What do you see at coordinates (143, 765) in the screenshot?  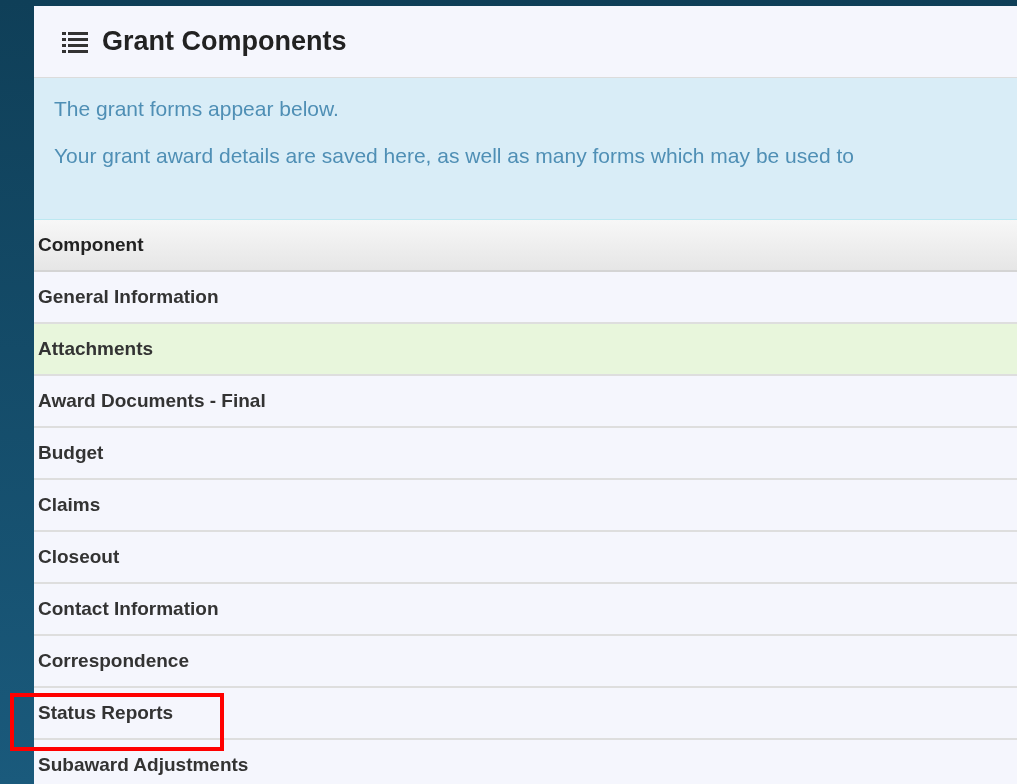 I see `component-link: Subaward Adjustments` at bounding box center [143, 765].